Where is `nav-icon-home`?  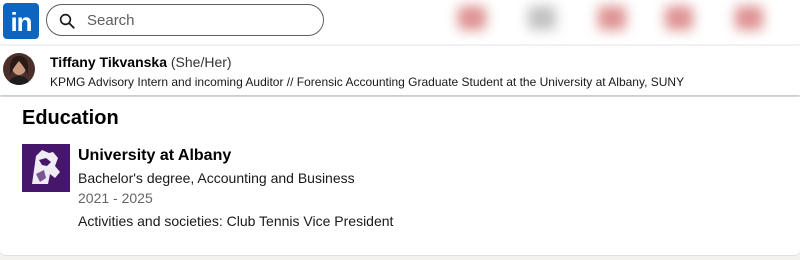
nav-icon-home is located at coordinates (472, 18).